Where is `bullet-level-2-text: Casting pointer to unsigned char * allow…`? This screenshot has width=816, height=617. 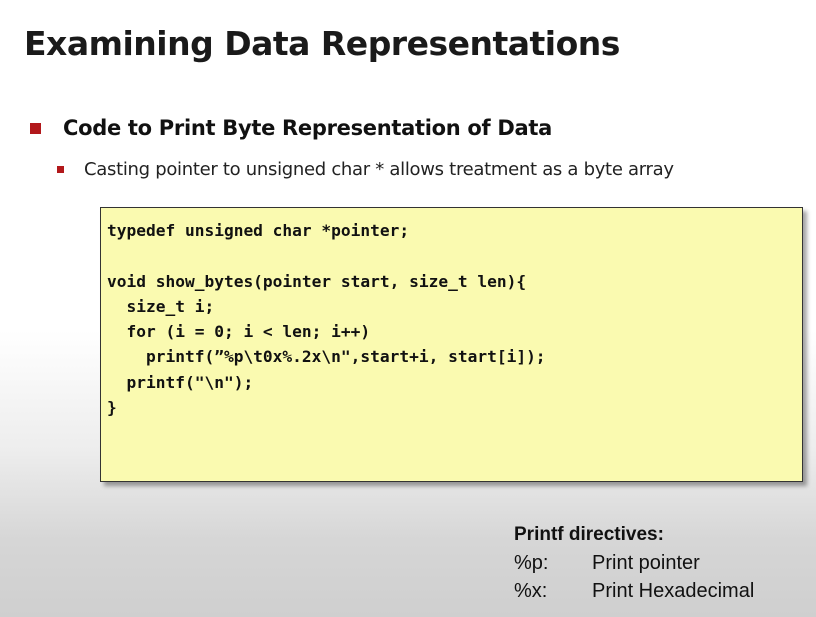 bullet-level-2-text: Casting pointer to unsigned char * allow… is located at coordinates (379, 169).